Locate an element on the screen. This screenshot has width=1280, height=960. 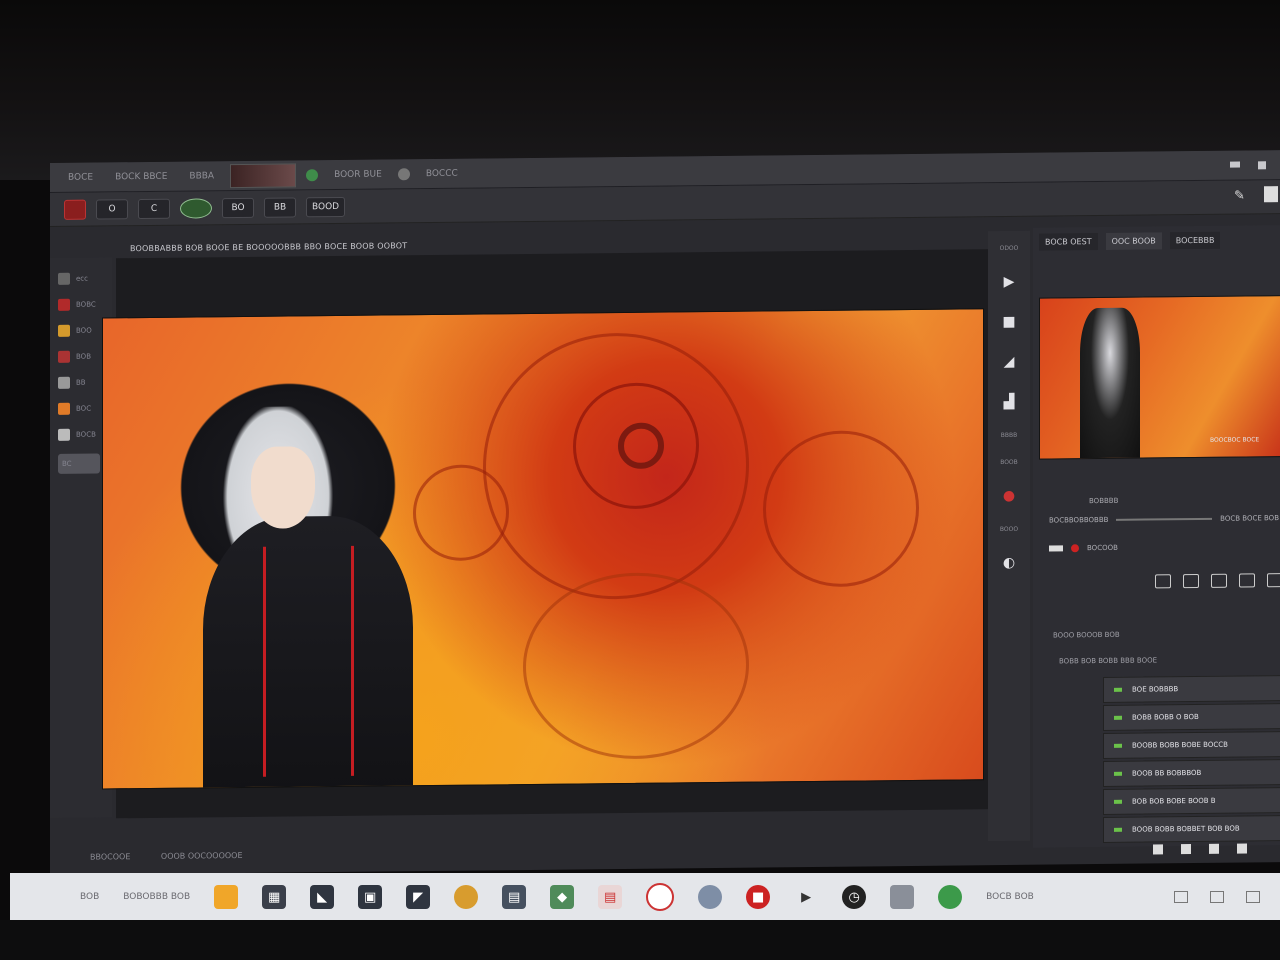
settings-icon is located at coordinates (1273, 580).